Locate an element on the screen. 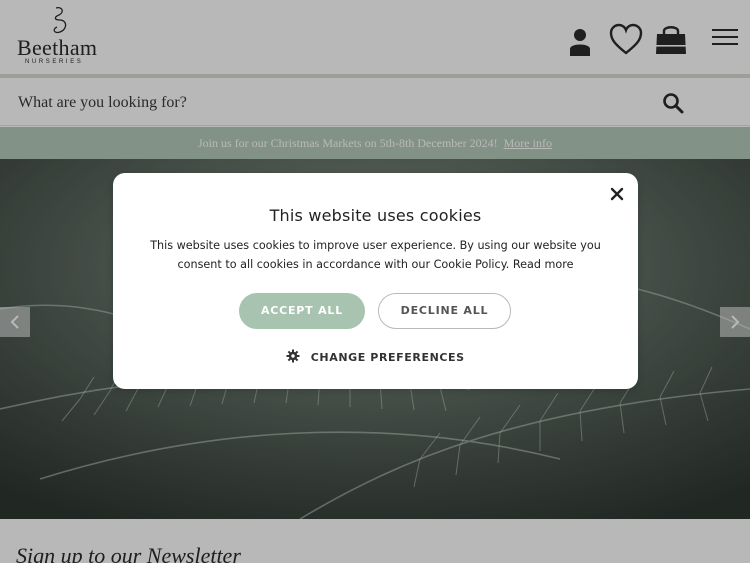 The width and height of the screenshot is (750, 563). gear-icon is located at coordinates (293, 356).